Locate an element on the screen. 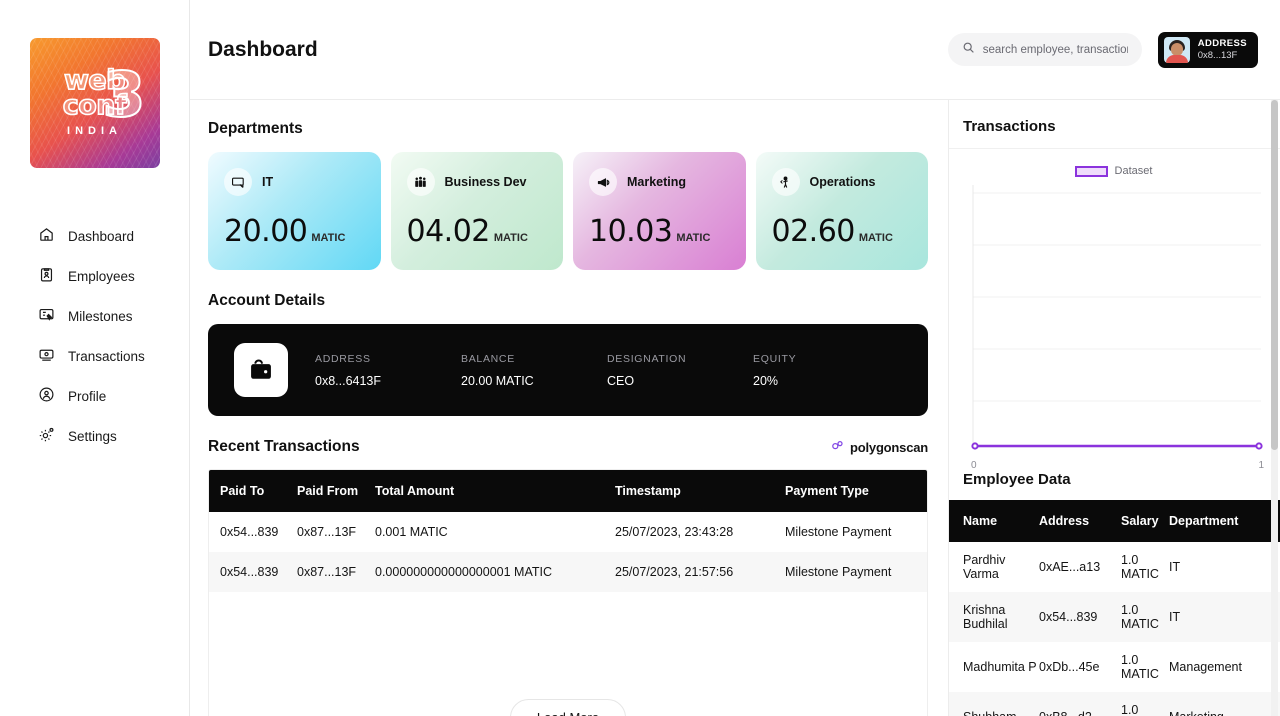 This screenshot has width=1280, height=716. sidebar-item-settings: Settings is located at coordinates (113, 436).